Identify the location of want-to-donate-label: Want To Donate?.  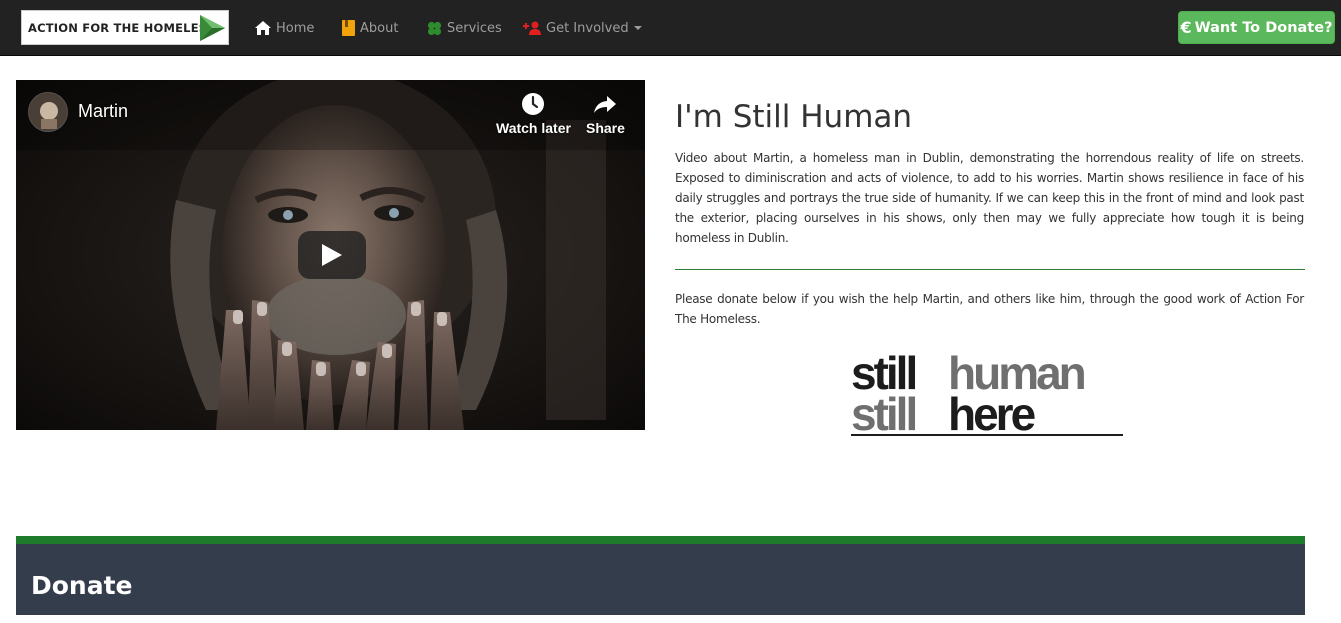
(1263, 27).